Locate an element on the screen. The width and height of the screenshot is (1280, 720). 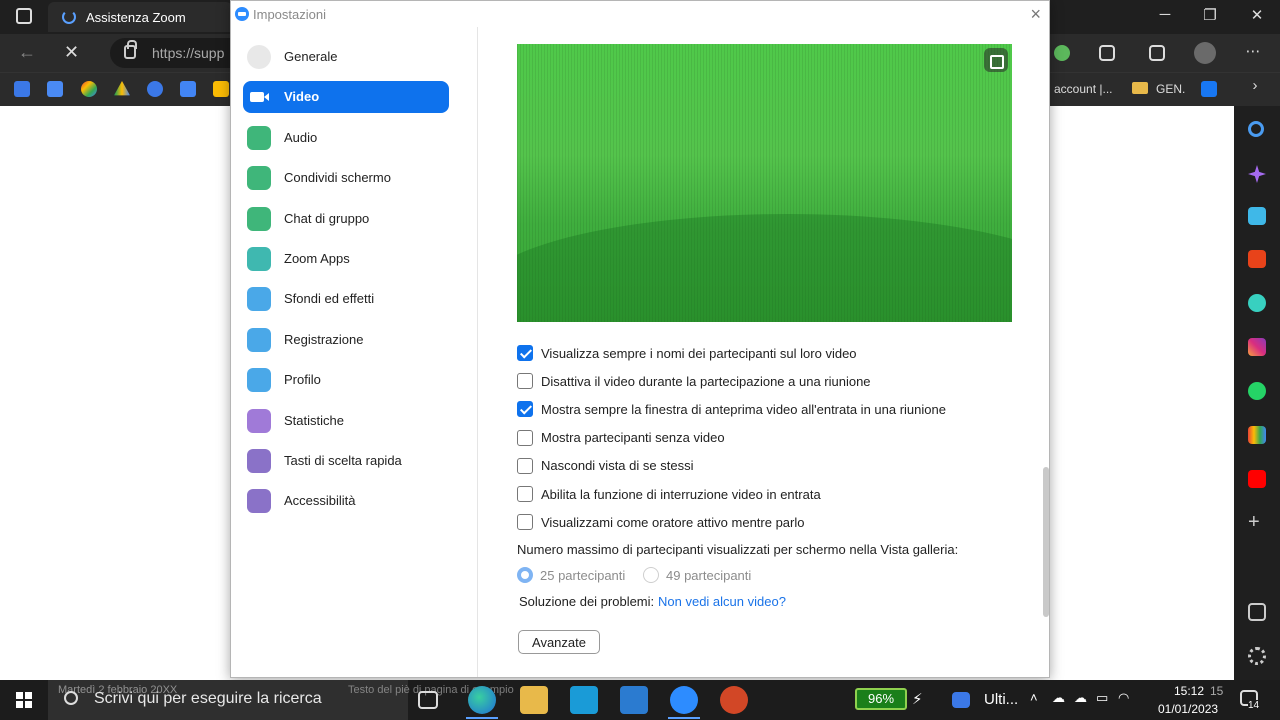
sidebar-item-statistiche: Statistiche is located at coordinates (346, 421).